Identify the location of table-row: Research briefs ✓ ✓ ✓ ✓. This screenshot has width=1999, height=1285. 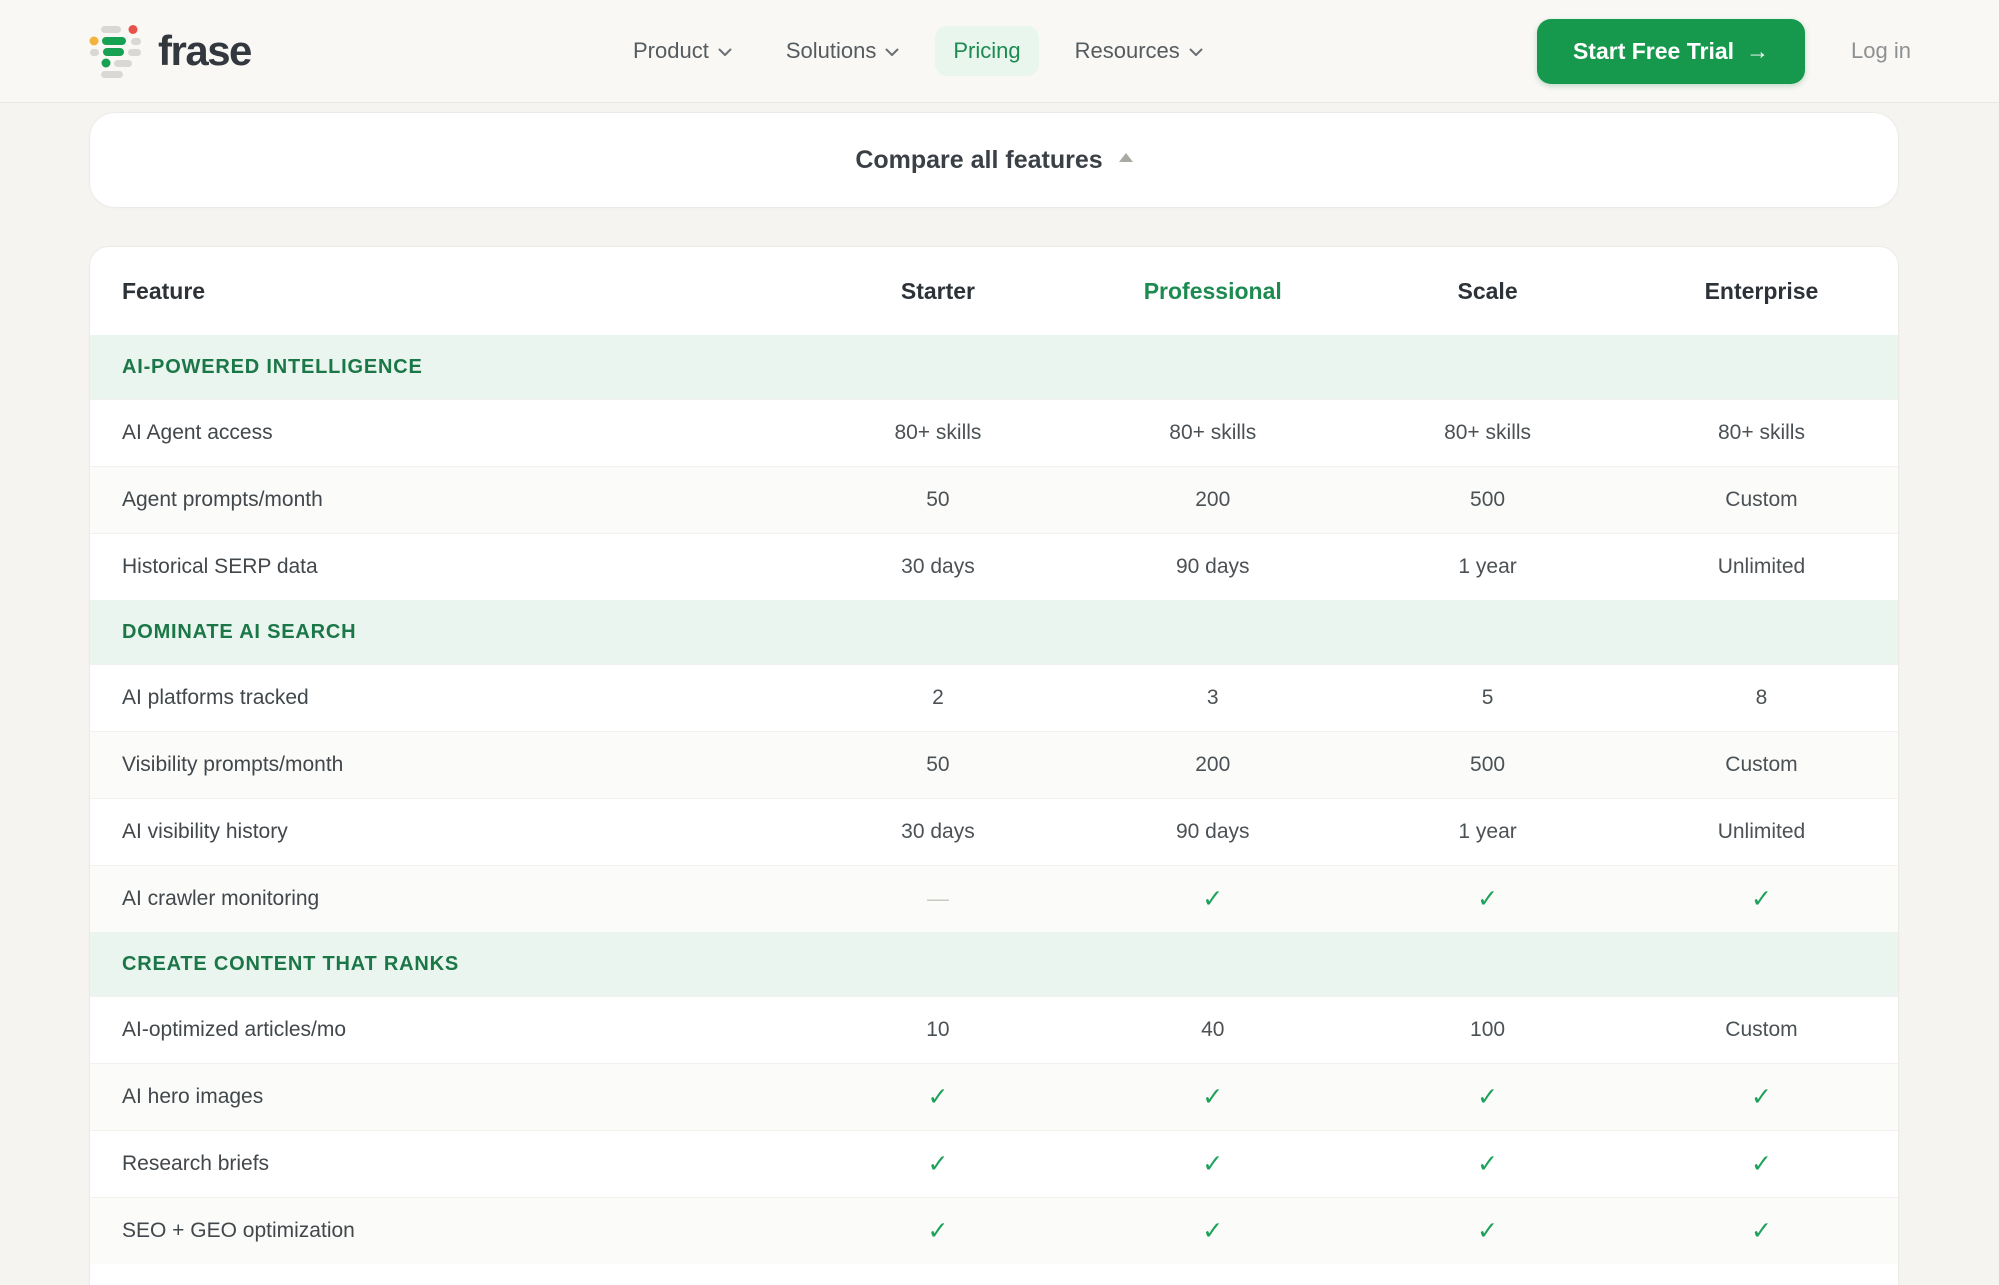
(994, 1163).